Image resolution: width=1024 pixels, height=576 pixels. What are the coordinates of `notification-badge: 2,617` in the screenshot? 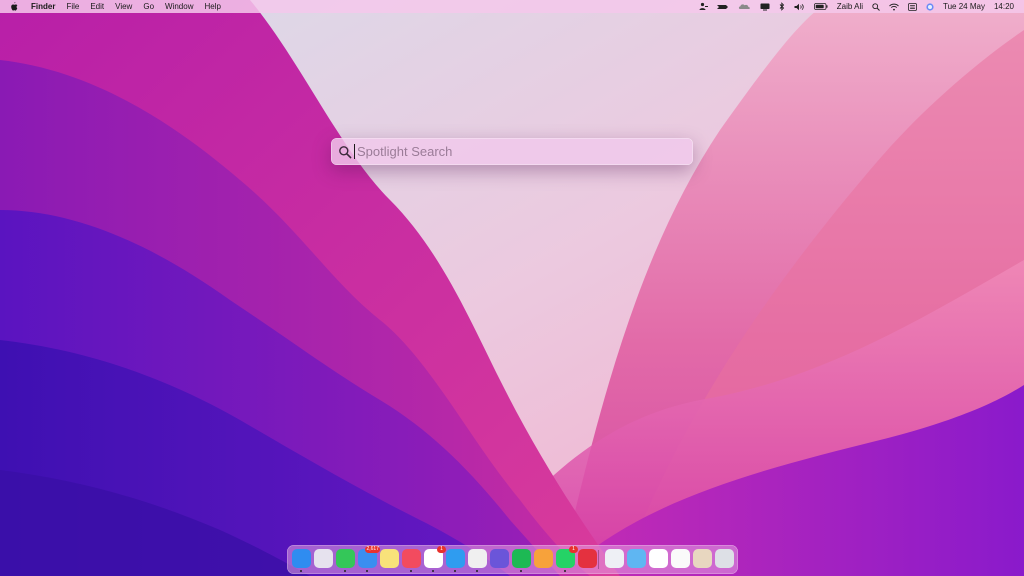 It's located at (372, 549).